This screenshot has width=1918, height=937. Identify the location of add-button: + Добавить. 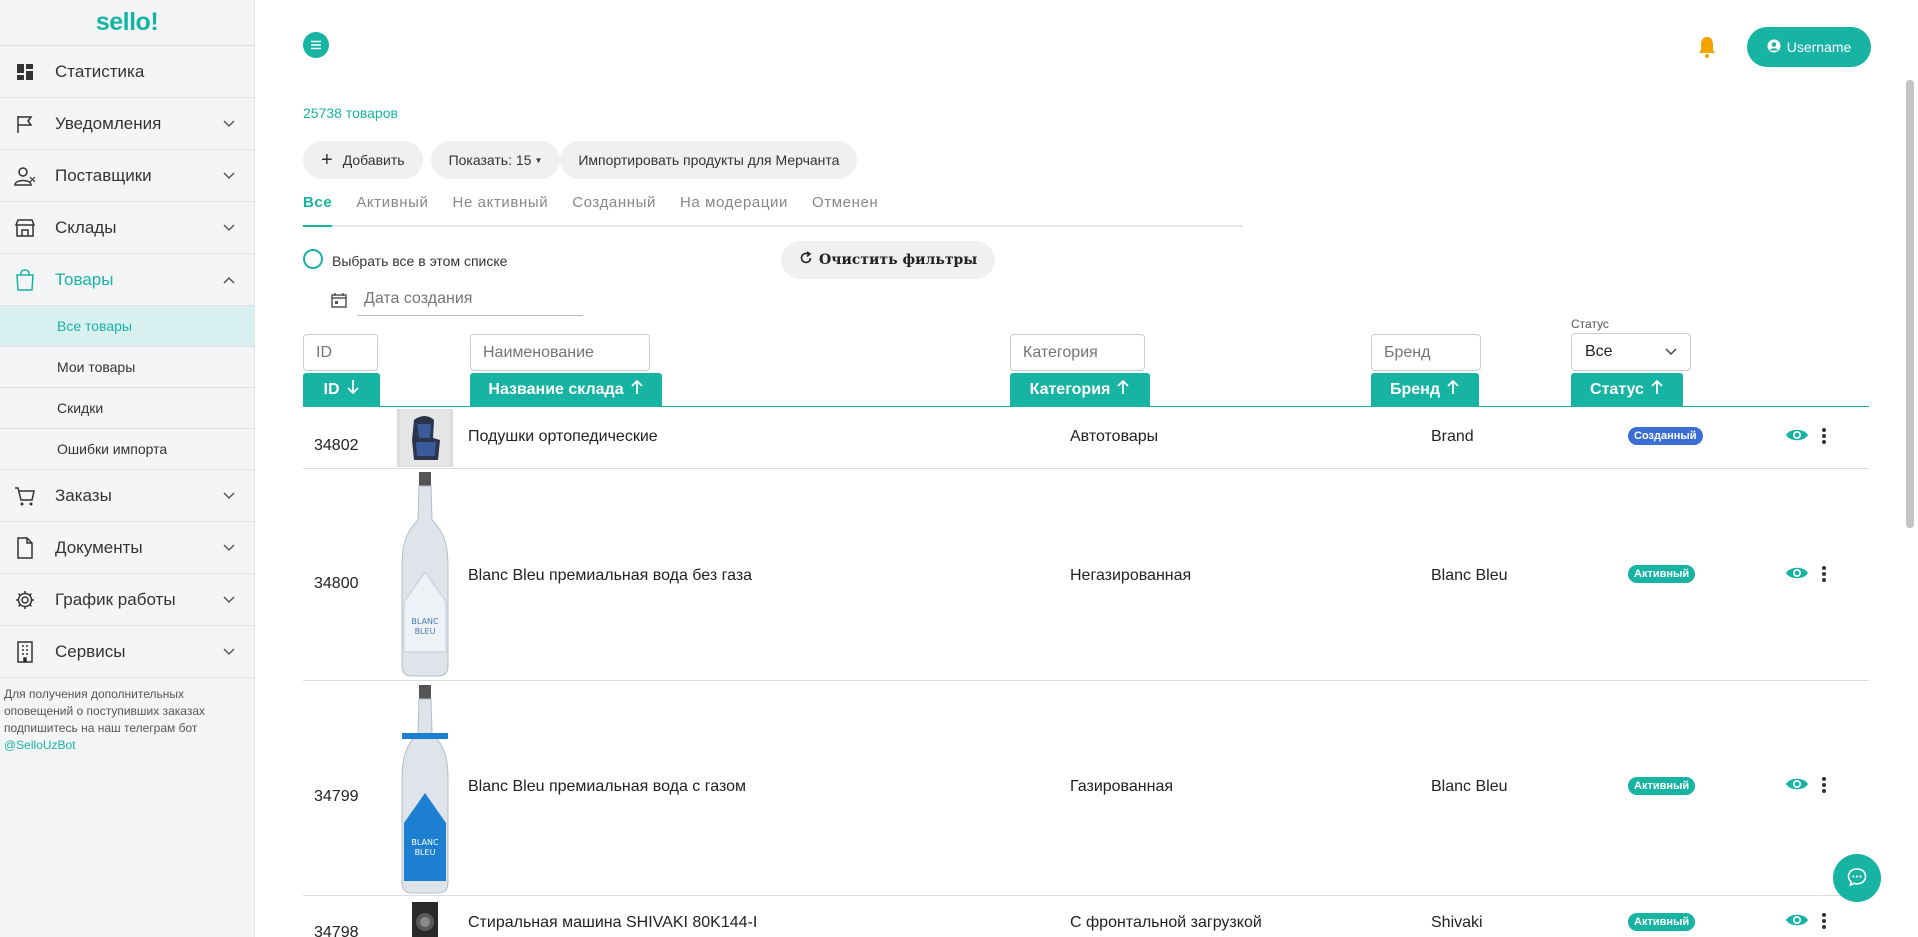
(363, 160).